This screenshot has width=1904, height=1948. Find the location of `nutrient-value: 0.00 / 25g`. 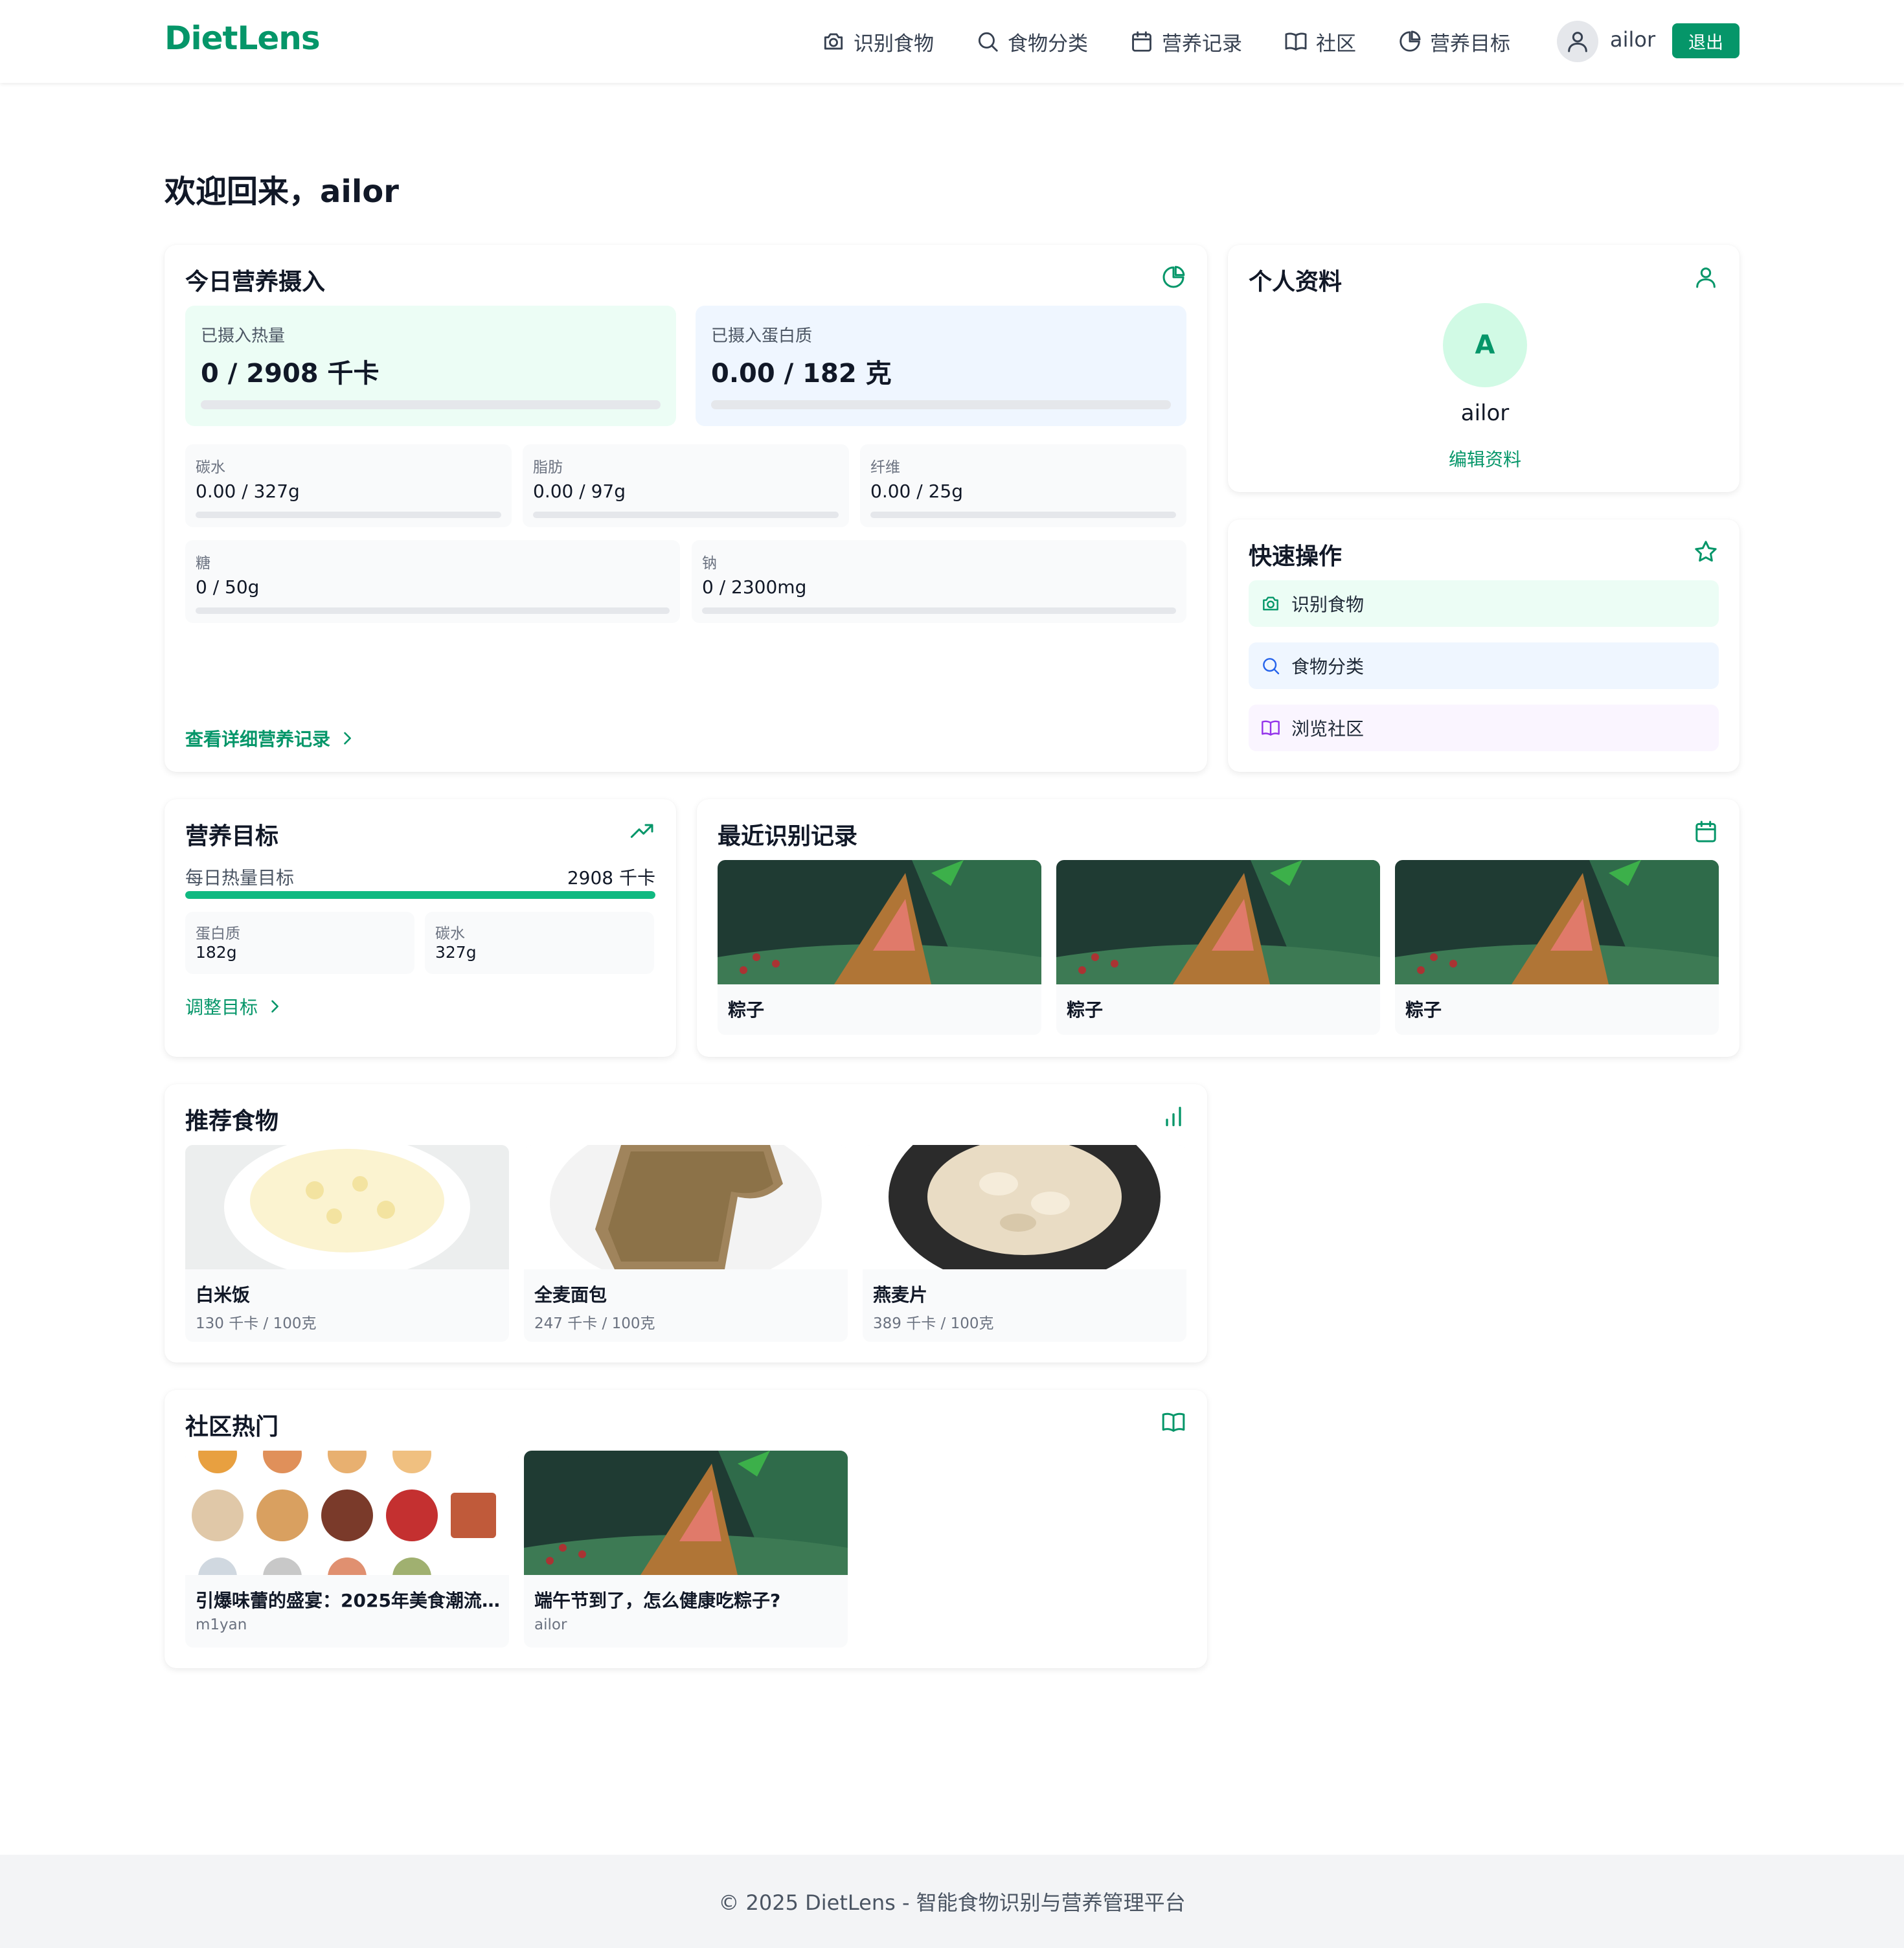

nutrient-value: 0.00 / 25g is located at coordinates (916, 491).